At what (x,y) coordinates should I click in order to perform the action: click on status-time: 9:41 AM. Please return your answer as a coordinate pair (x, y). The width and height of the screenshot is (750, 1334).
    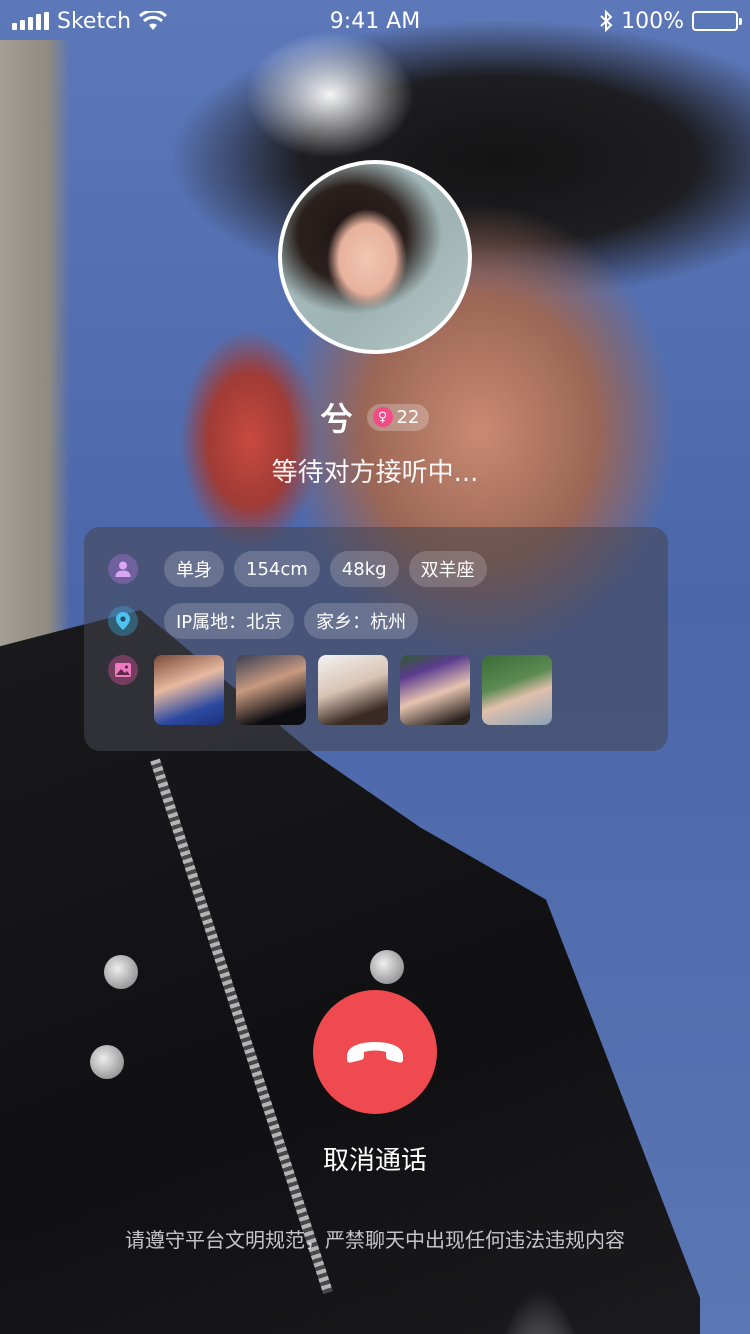
    Looking at the image, I should click on (375, 21).